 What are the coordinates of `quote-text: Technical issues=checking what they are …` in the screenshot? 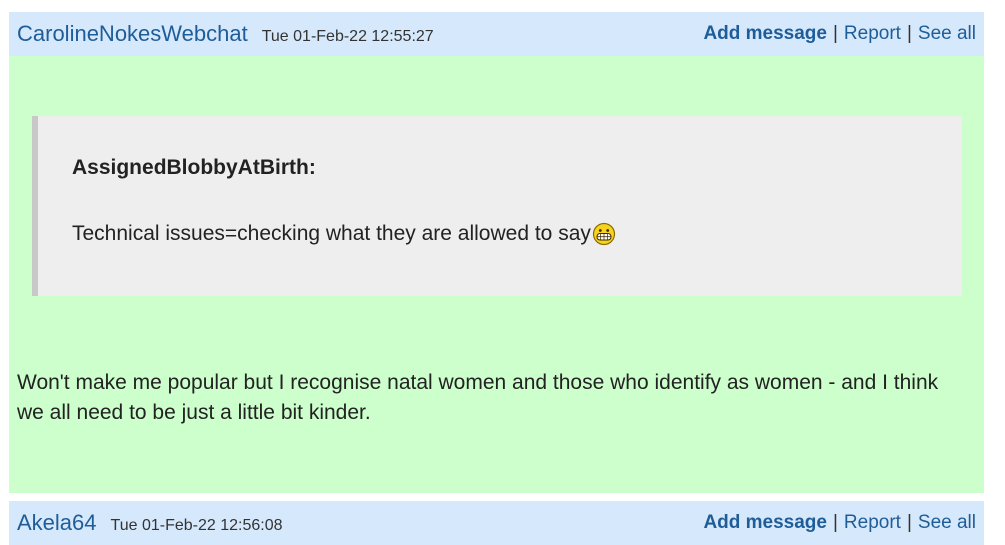 It's located at (331, 233).